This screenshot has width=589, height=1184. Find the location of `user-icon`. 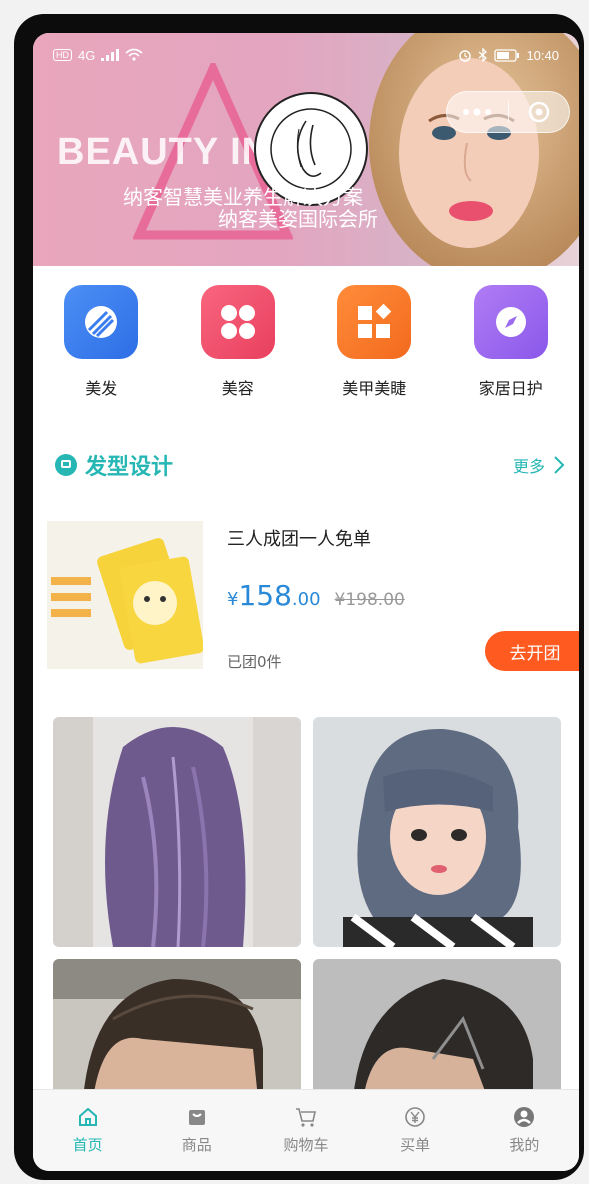

user-icon is located at coordinates (524, 1117).